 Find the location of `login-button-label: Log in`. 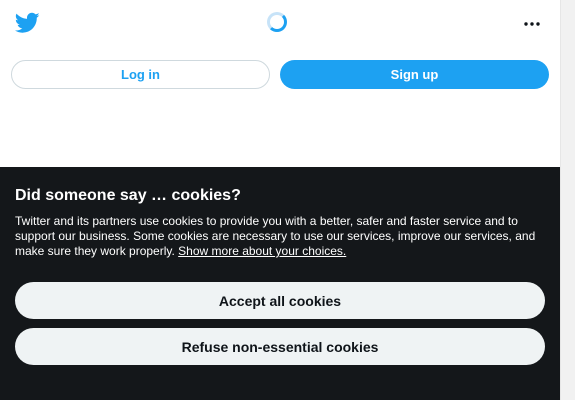

login-button-label: Log in is located at coordinates (140, 74).